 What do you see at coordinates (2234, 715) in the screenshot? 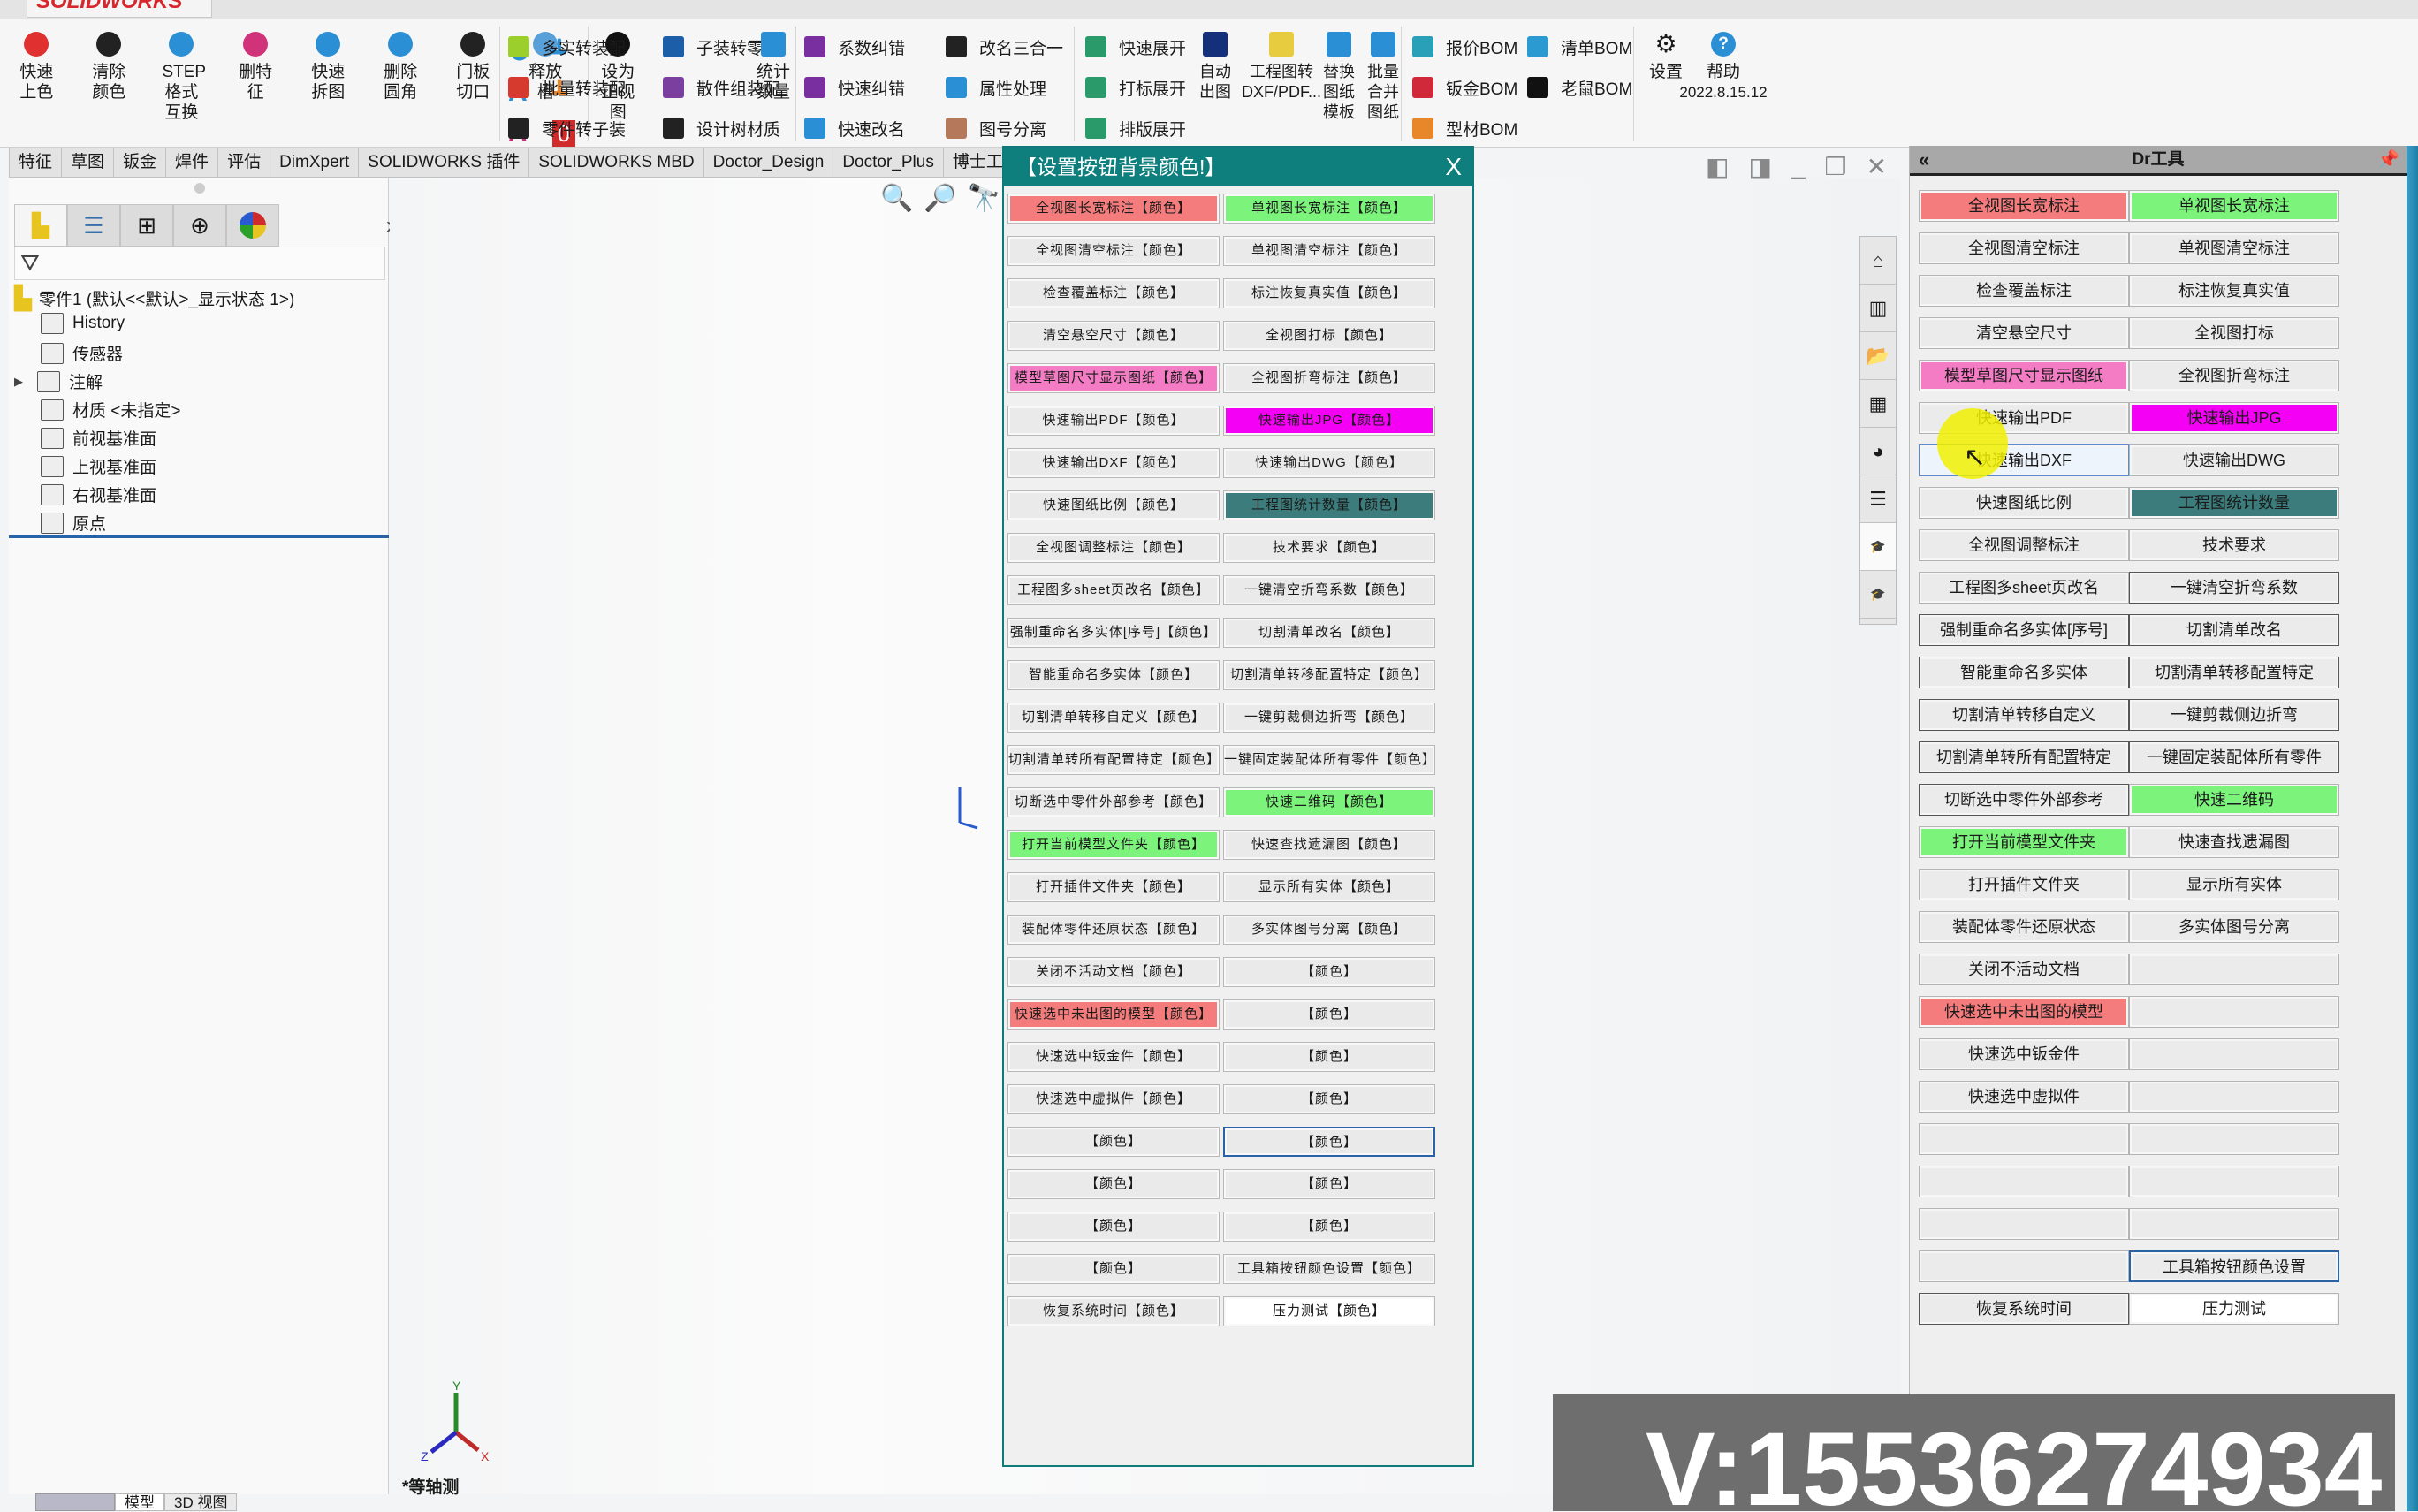
I see `dr-tool-button: 一键剪裁侧边折弯` at bounding box center [2234, 715].